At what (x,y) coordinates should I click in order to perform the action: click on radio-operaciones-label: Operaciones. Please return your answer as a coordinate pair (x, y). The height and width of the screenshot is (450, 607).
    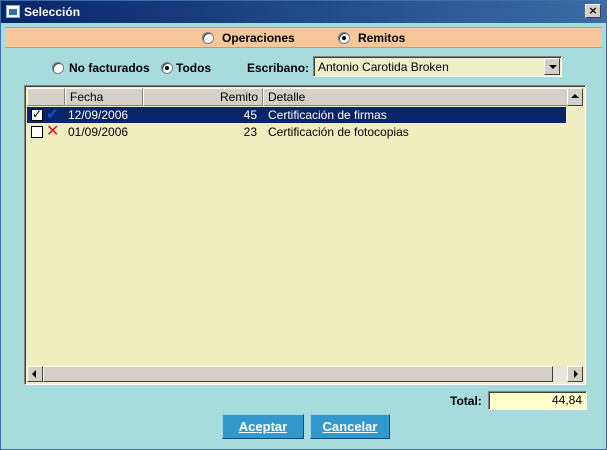
    Looking at the image, I should click on (258, 38).